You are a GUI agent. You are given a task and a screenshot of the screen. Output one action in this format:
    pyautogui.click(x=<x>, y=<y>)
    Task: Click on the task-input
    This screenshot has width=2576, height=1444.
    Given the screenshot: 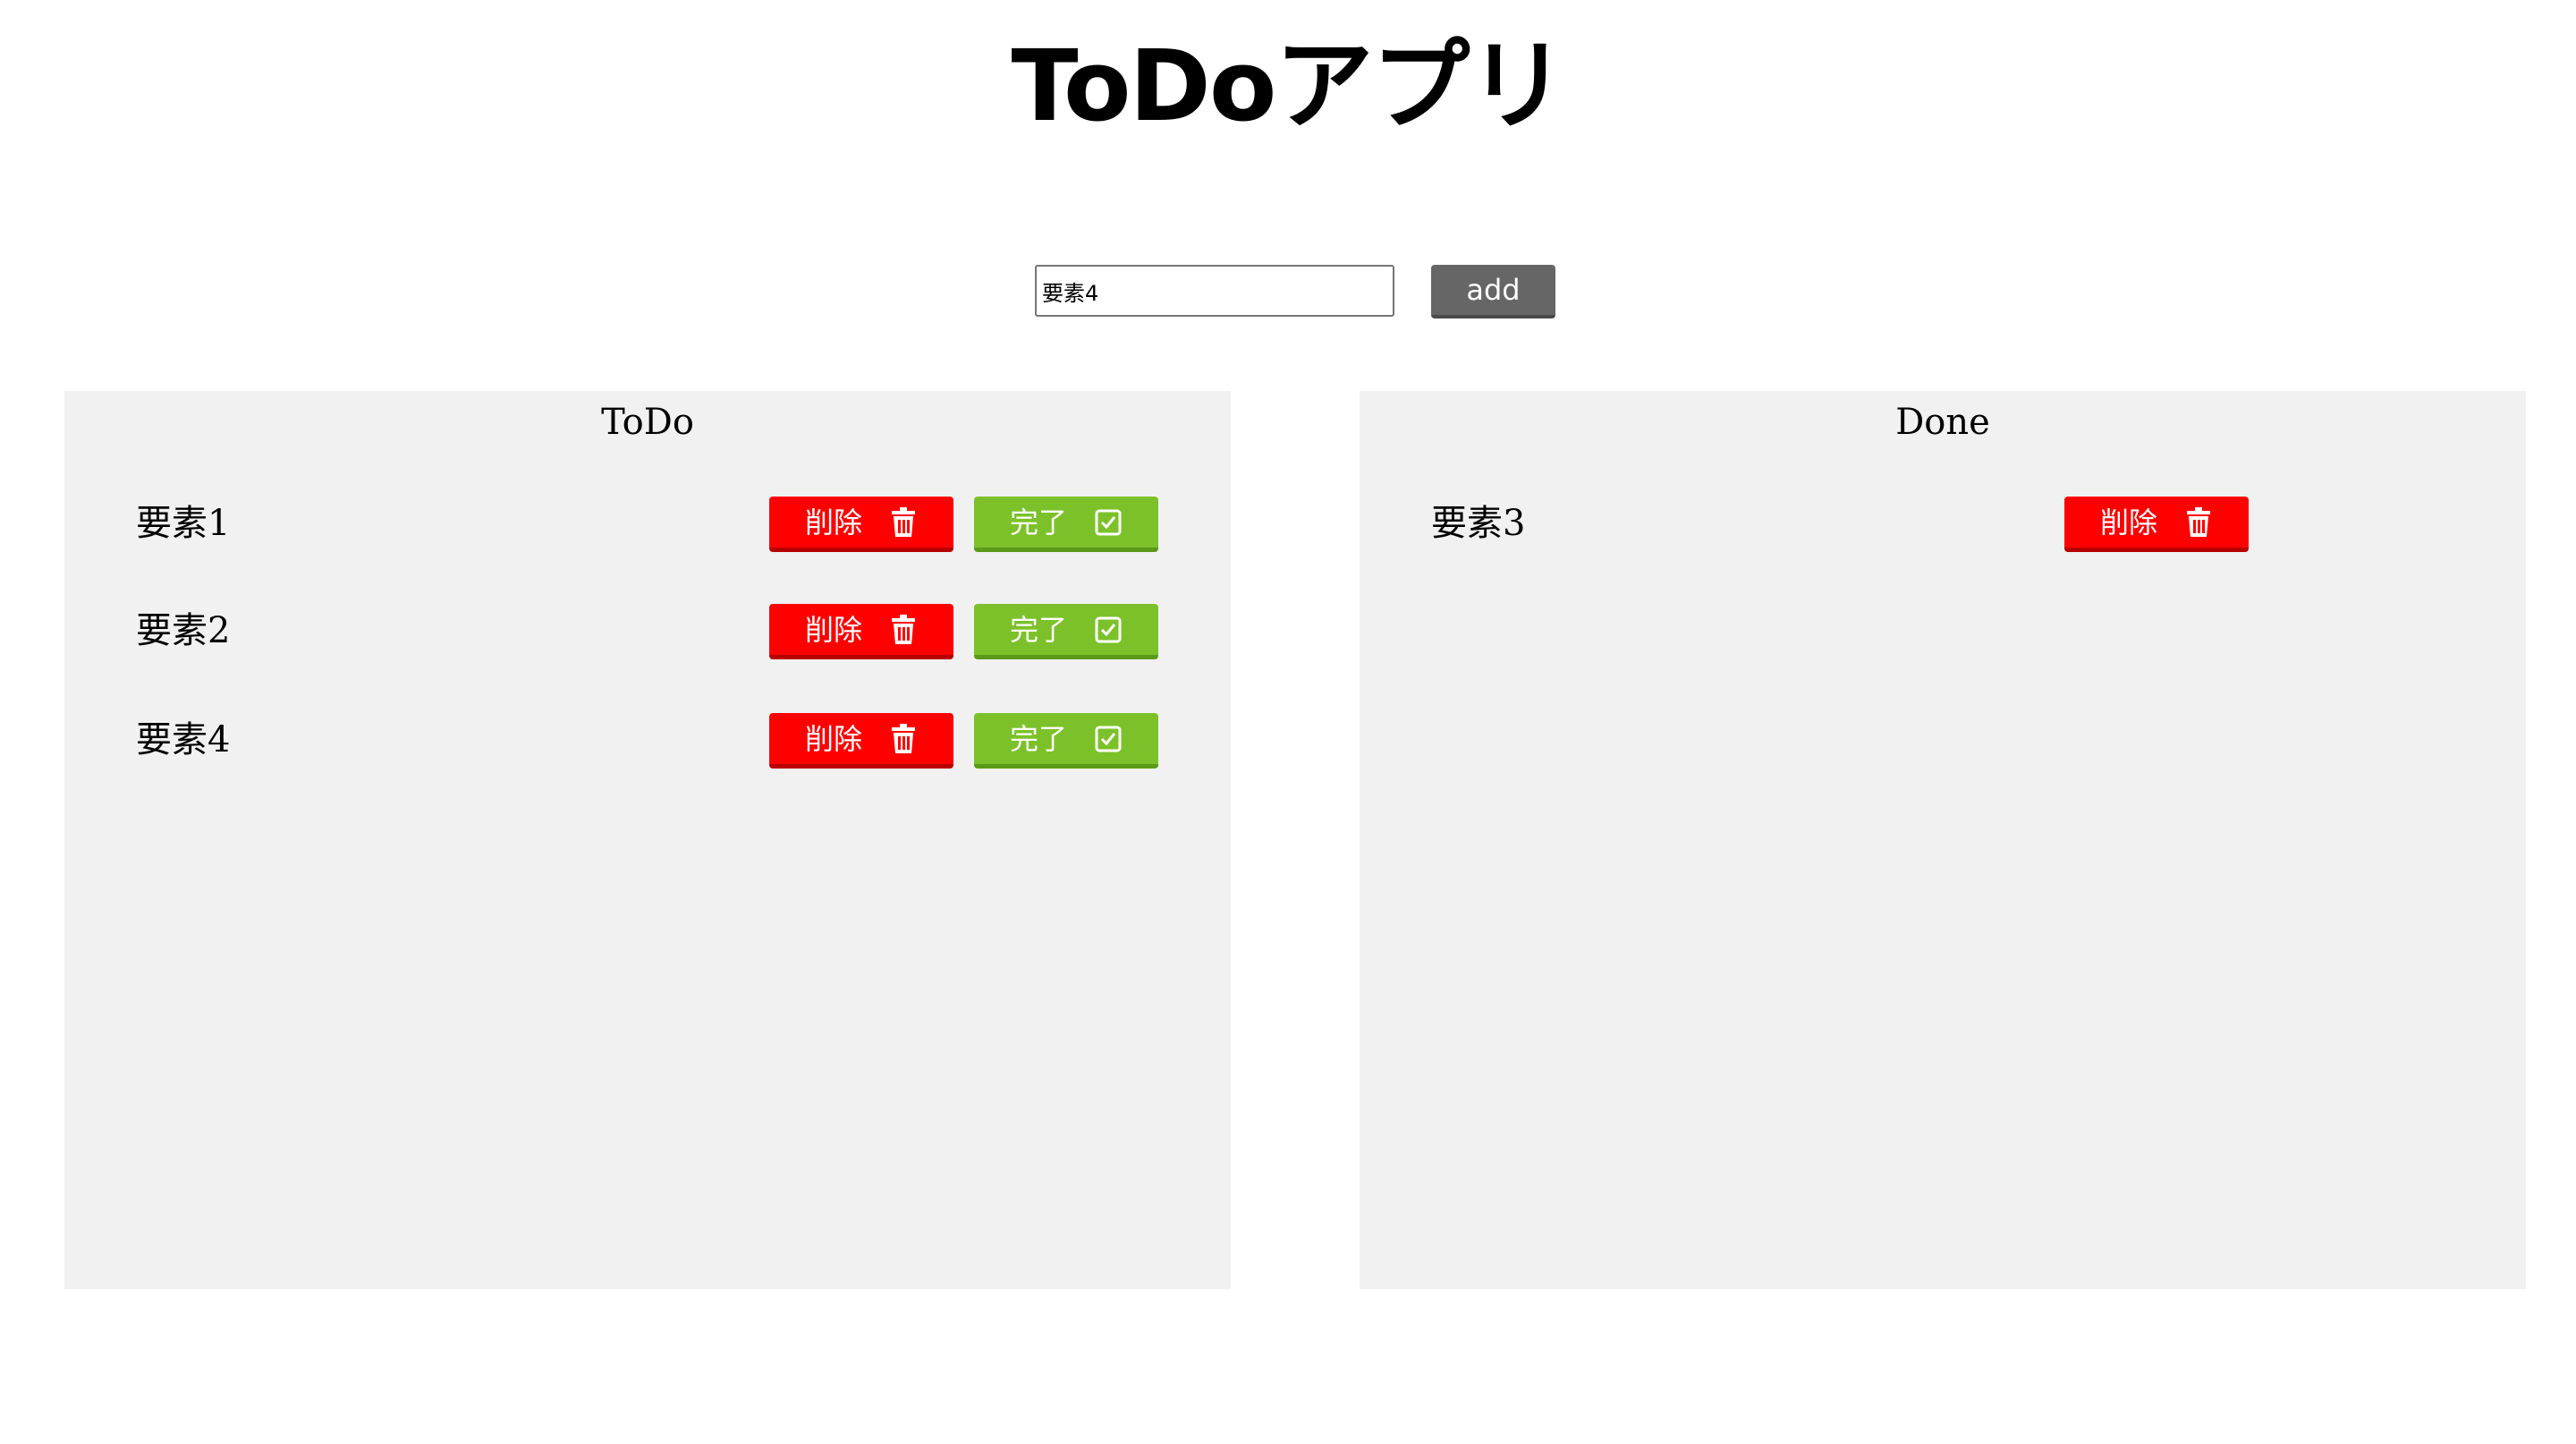 What is the action you would take?
    pyautogui.click(x=1214, y=291)
    